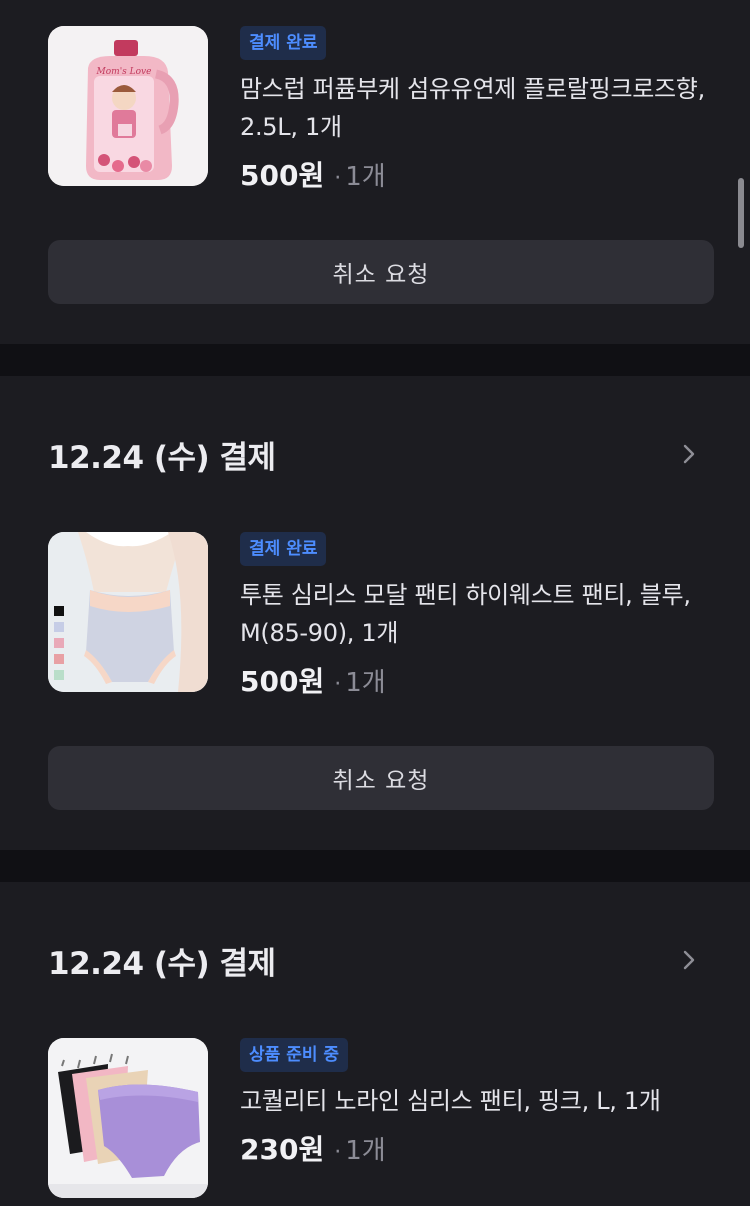 The width and height of the screenshot is (750, 1206). I want to click on fabric-softener-bottle-icon: Mom's Love, so click(128, 106).